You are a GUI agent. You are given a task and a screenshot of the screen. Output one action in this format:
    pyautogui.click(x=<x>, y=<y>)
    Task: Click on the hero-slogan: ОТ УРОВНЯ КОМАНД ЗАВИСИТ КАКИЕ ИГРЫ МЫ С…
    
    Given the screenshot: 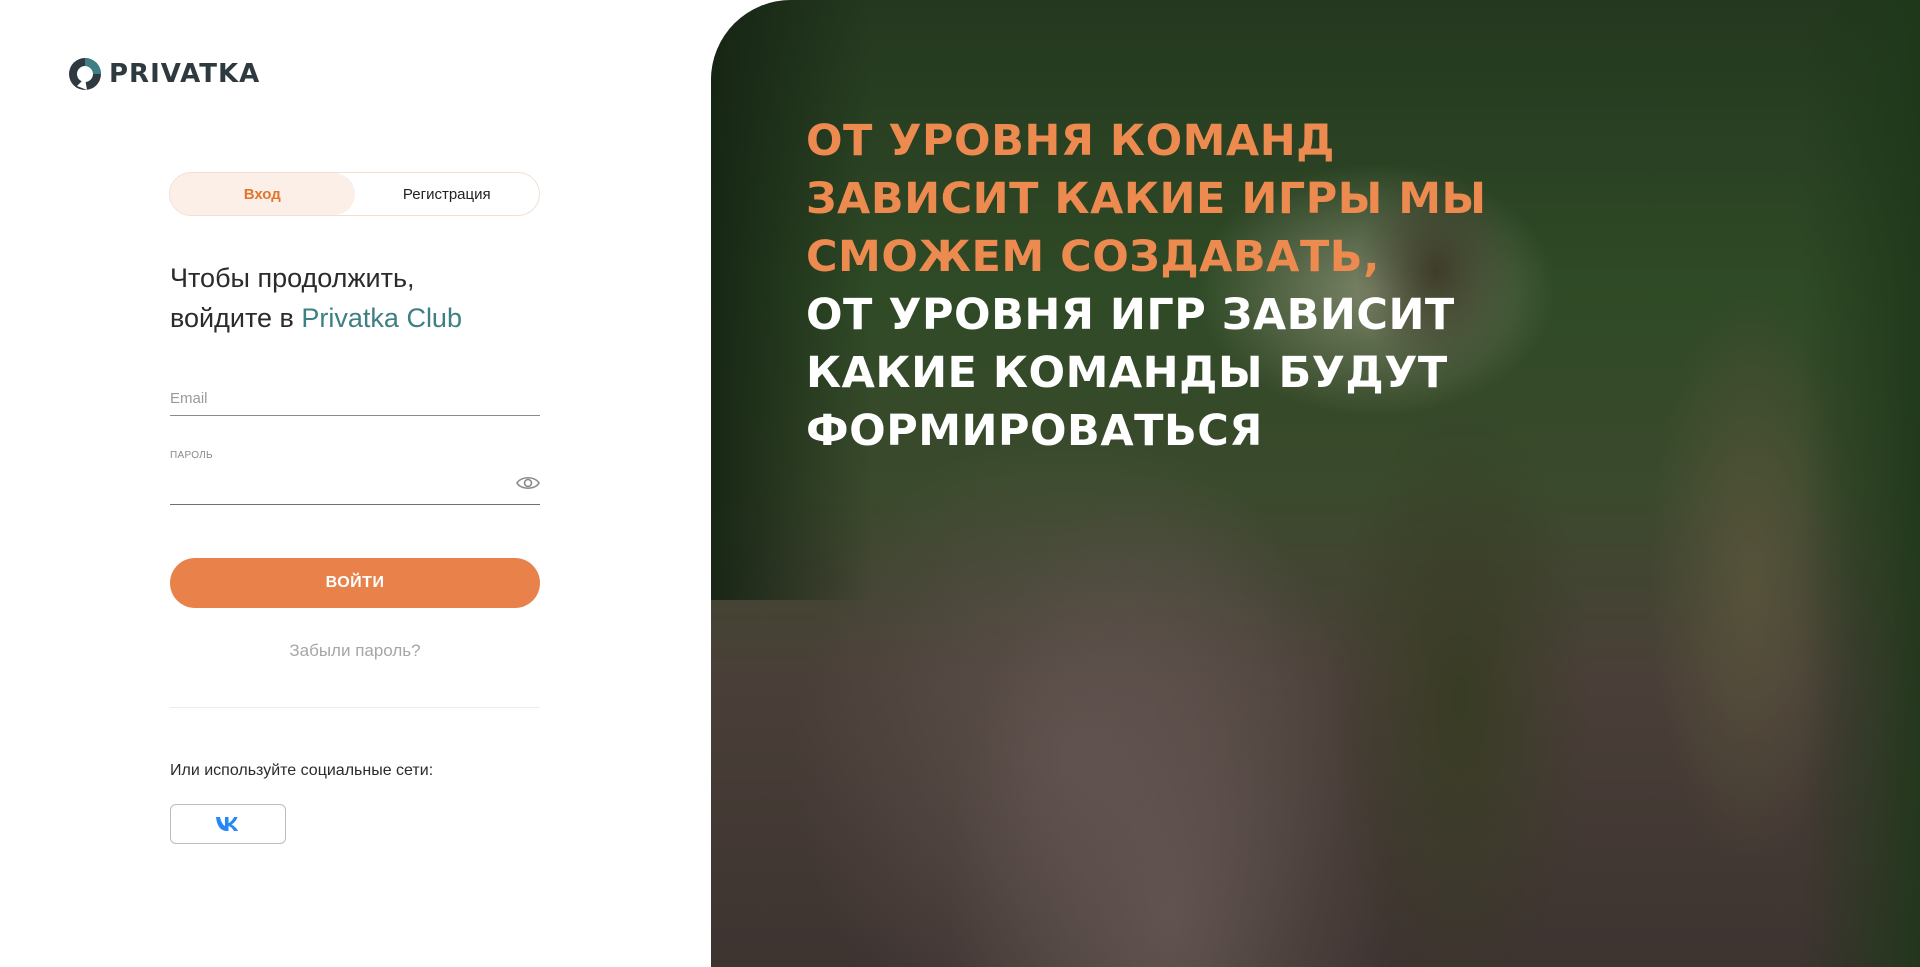 What is the action you would take?
    pyautogui.click(x=1146, y=286)
    